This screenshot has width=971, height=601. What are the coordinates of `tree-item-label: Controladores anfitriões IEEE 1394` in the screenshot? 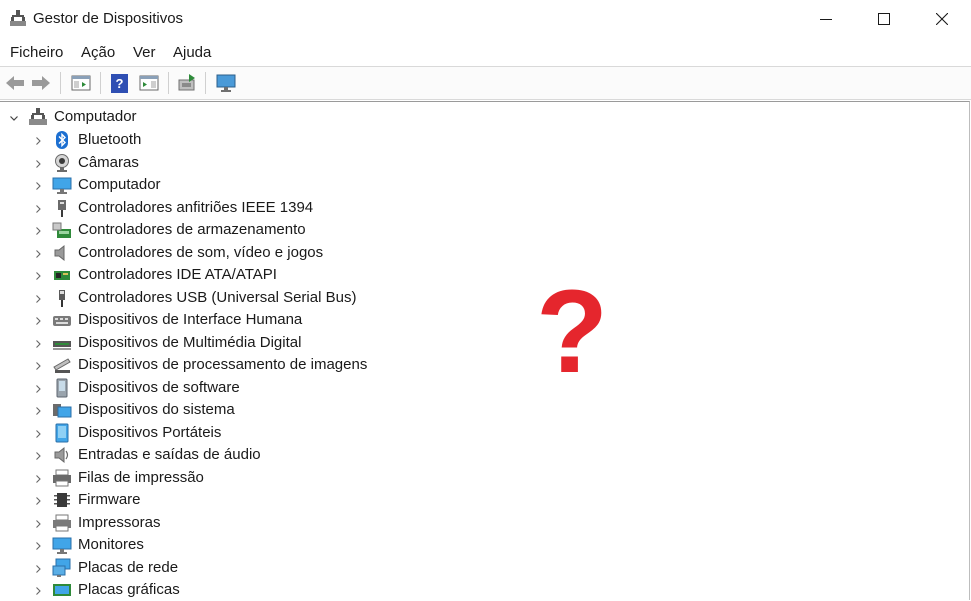 It's located at (196, 207).